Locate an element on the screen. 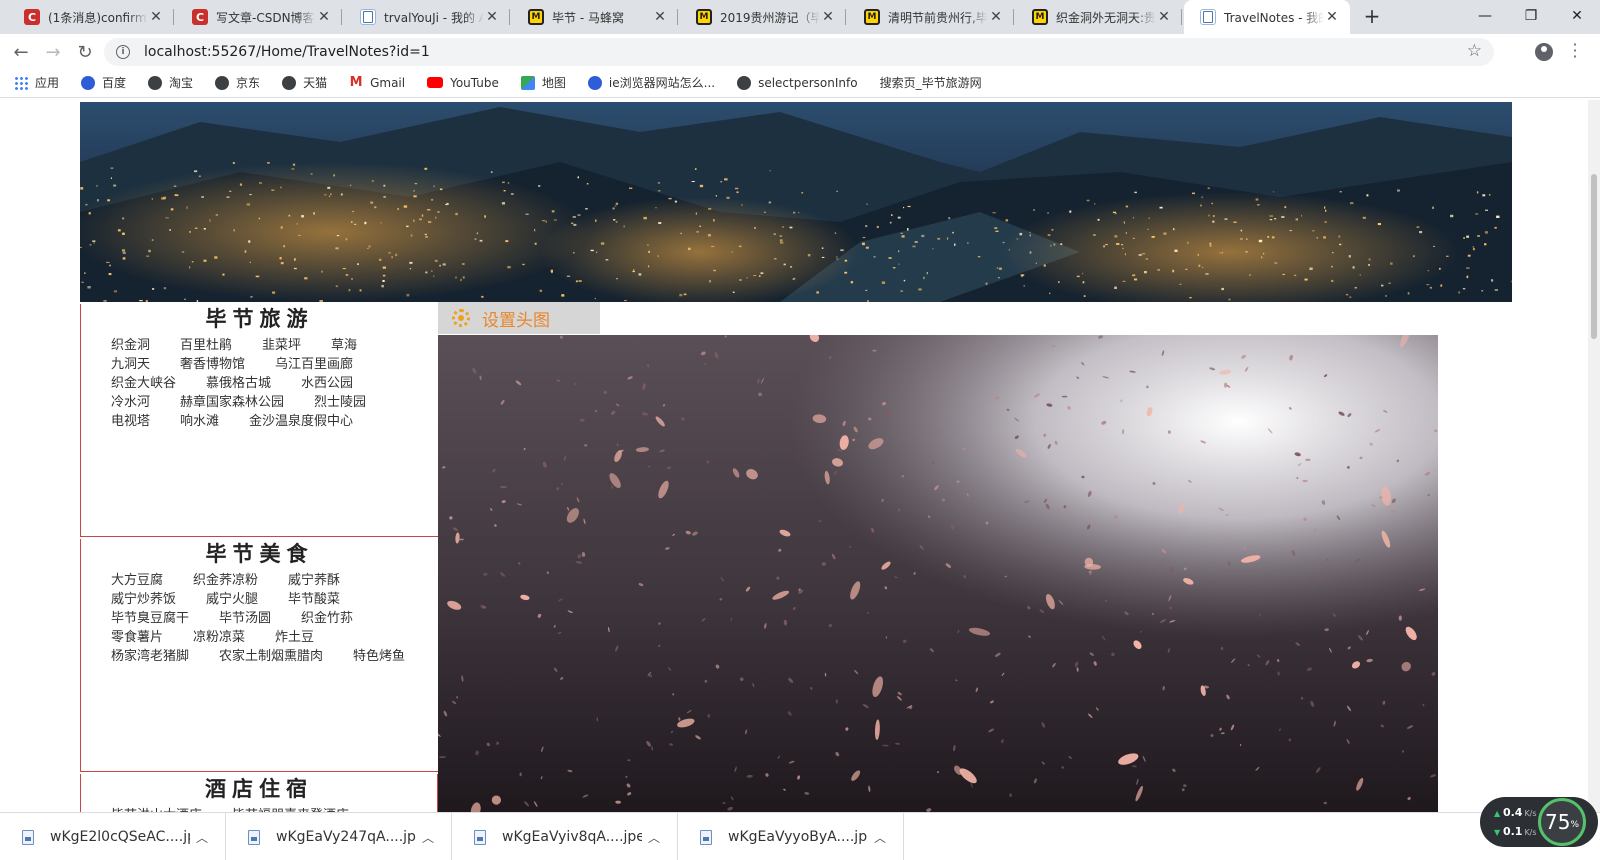  food-link: 农家土制烟熏腊肉 is located at coordinates (271, 654).